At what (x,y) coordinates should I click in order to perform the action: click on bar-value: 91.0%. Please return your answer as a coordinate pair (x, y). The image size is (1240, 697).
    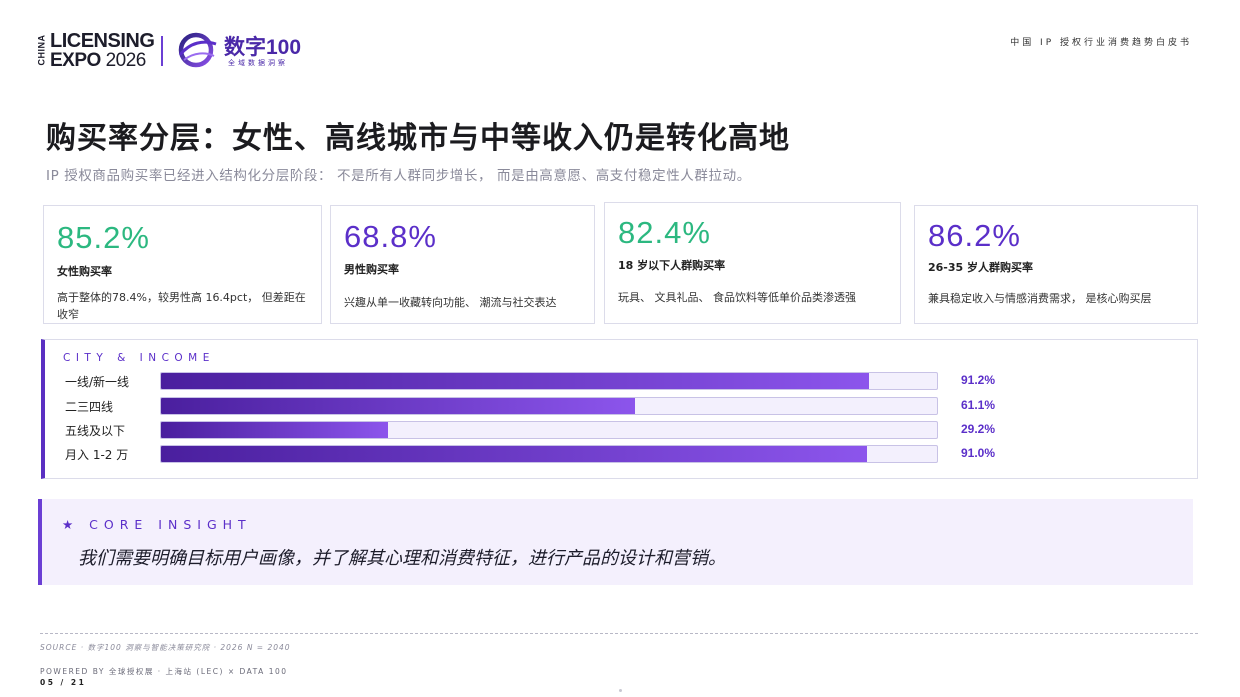
    Looking at the image, I should click on (978, 453).